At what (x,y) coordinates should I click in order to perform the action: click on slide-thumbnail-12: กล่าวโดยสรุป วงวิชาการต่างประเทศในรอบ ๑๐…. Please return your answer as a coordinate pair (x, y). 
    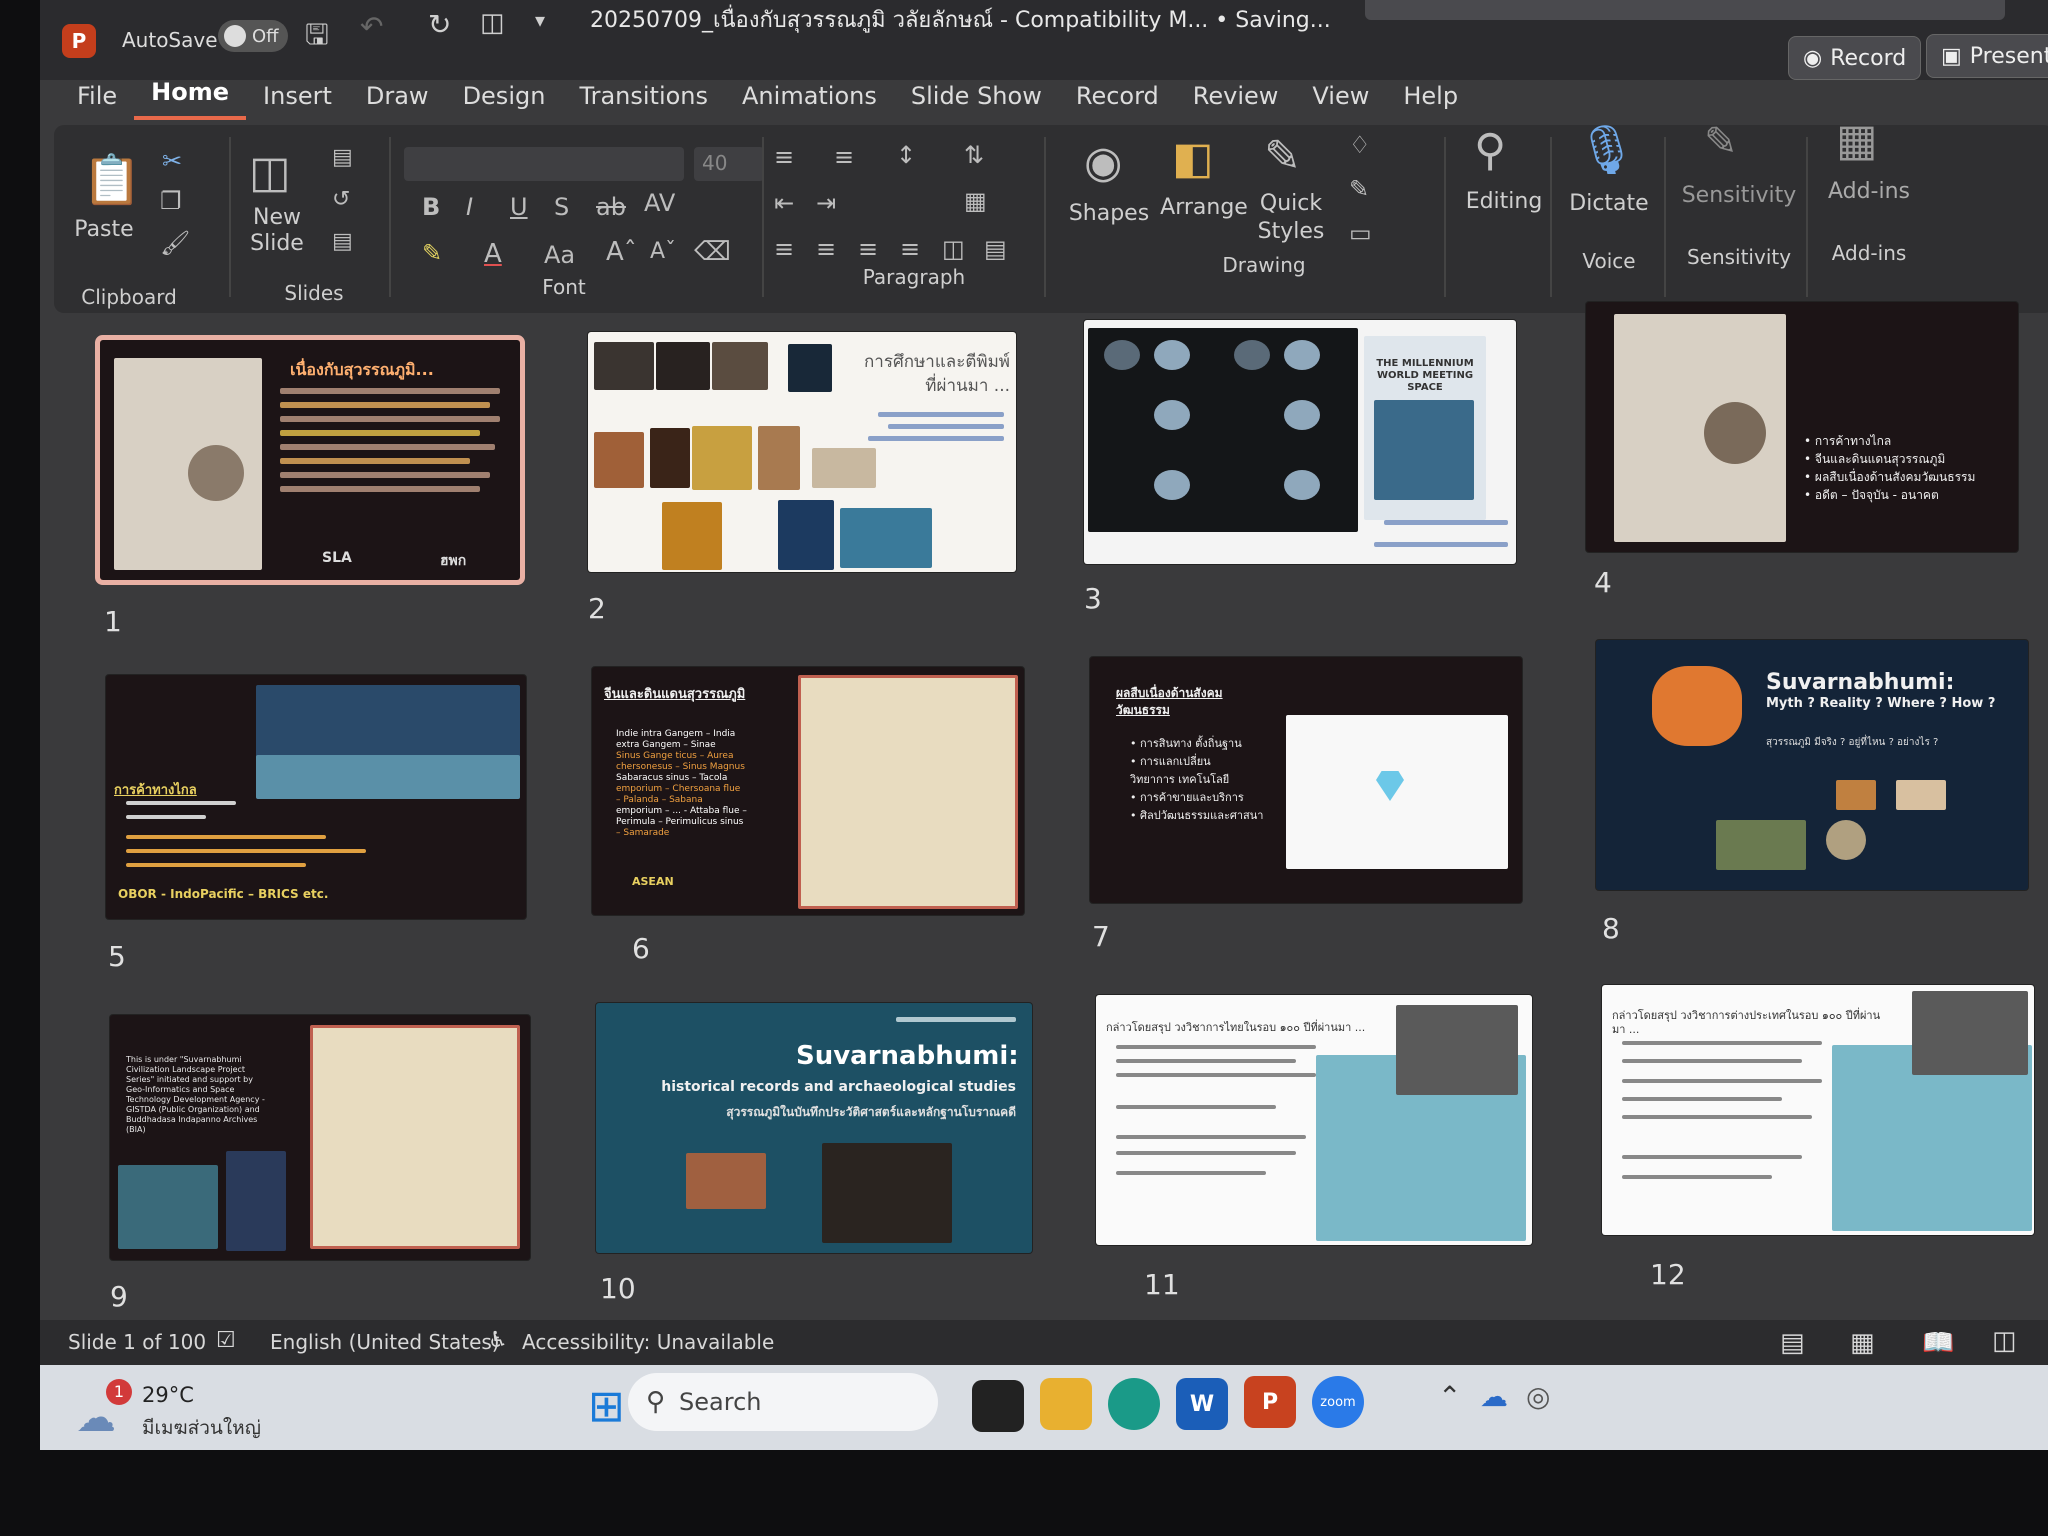
    Looking at the image, I should click on (1818, 1110).